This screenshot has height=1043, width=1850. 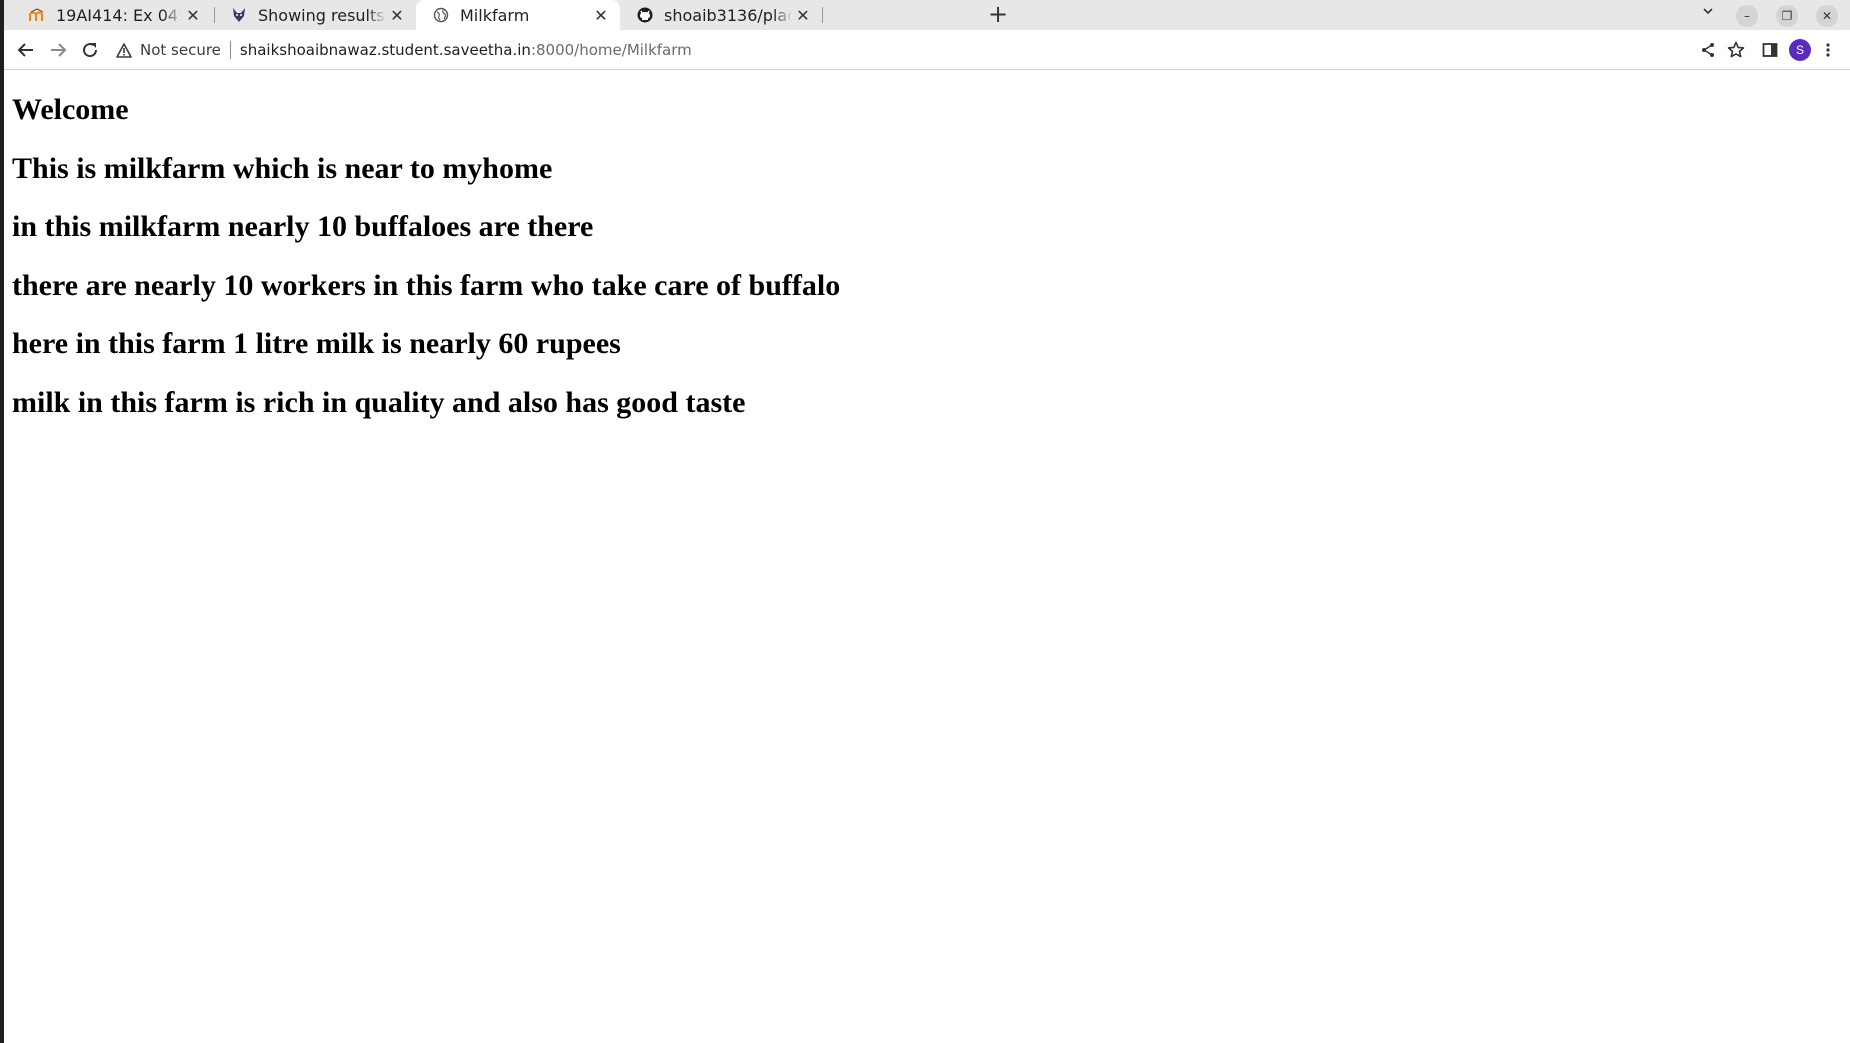 What do you see at coordinates (728, 15) in the screenshot?
I see `tab-title: shoaib3136/places-aroun` at bounding box center [728, 15].